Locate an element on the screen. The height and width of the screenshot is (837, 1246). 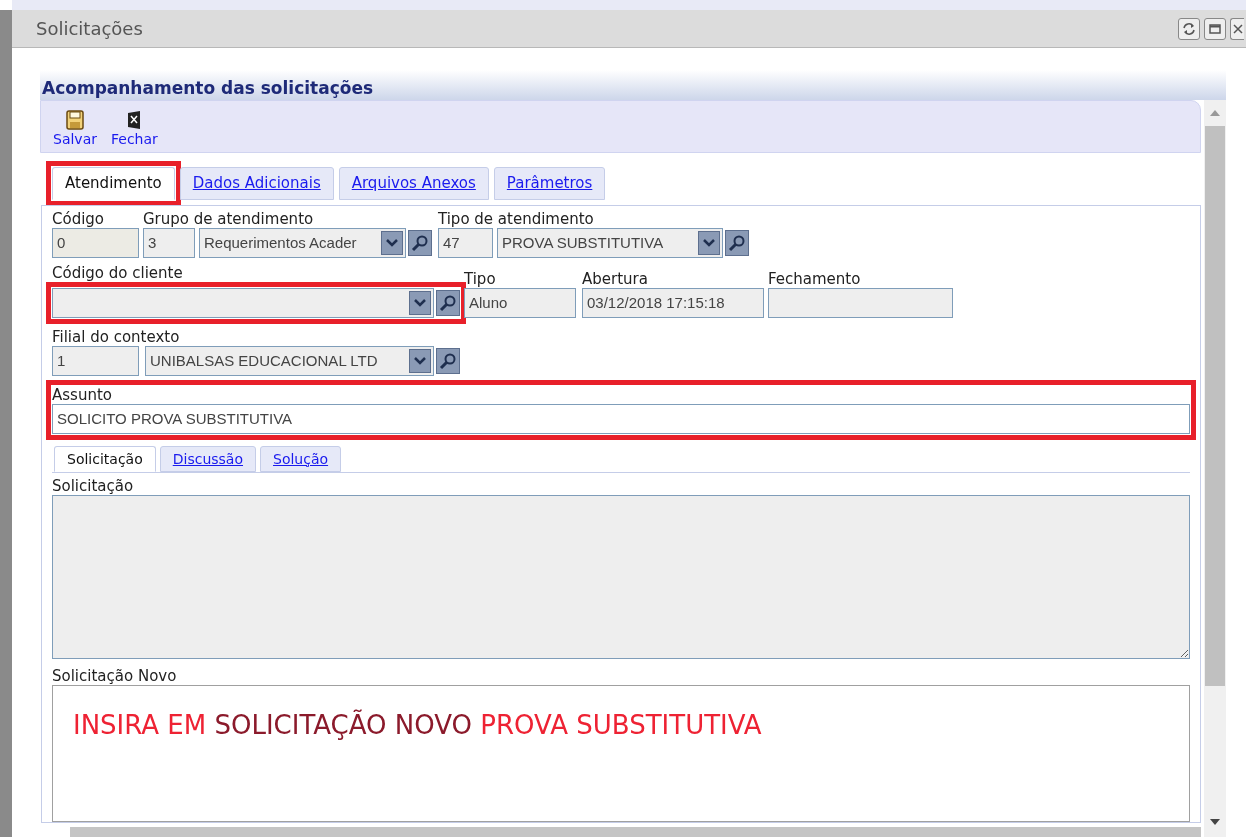
select-field: Requerimentos Acader is located at coordinates (302, 243).